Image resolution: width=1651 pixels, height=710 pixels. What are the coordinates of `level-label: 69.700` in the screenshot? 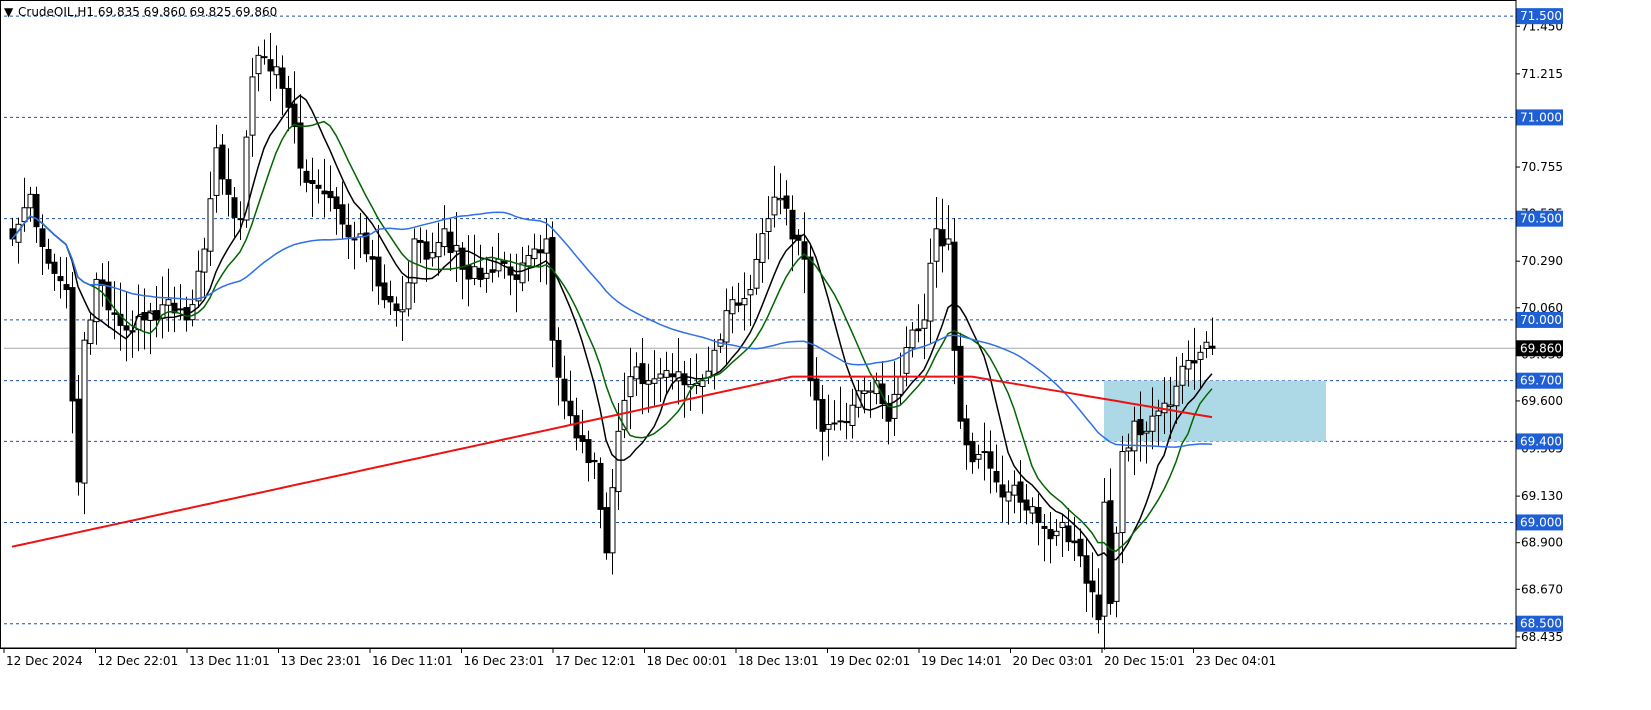 It's located at (1539, 380).